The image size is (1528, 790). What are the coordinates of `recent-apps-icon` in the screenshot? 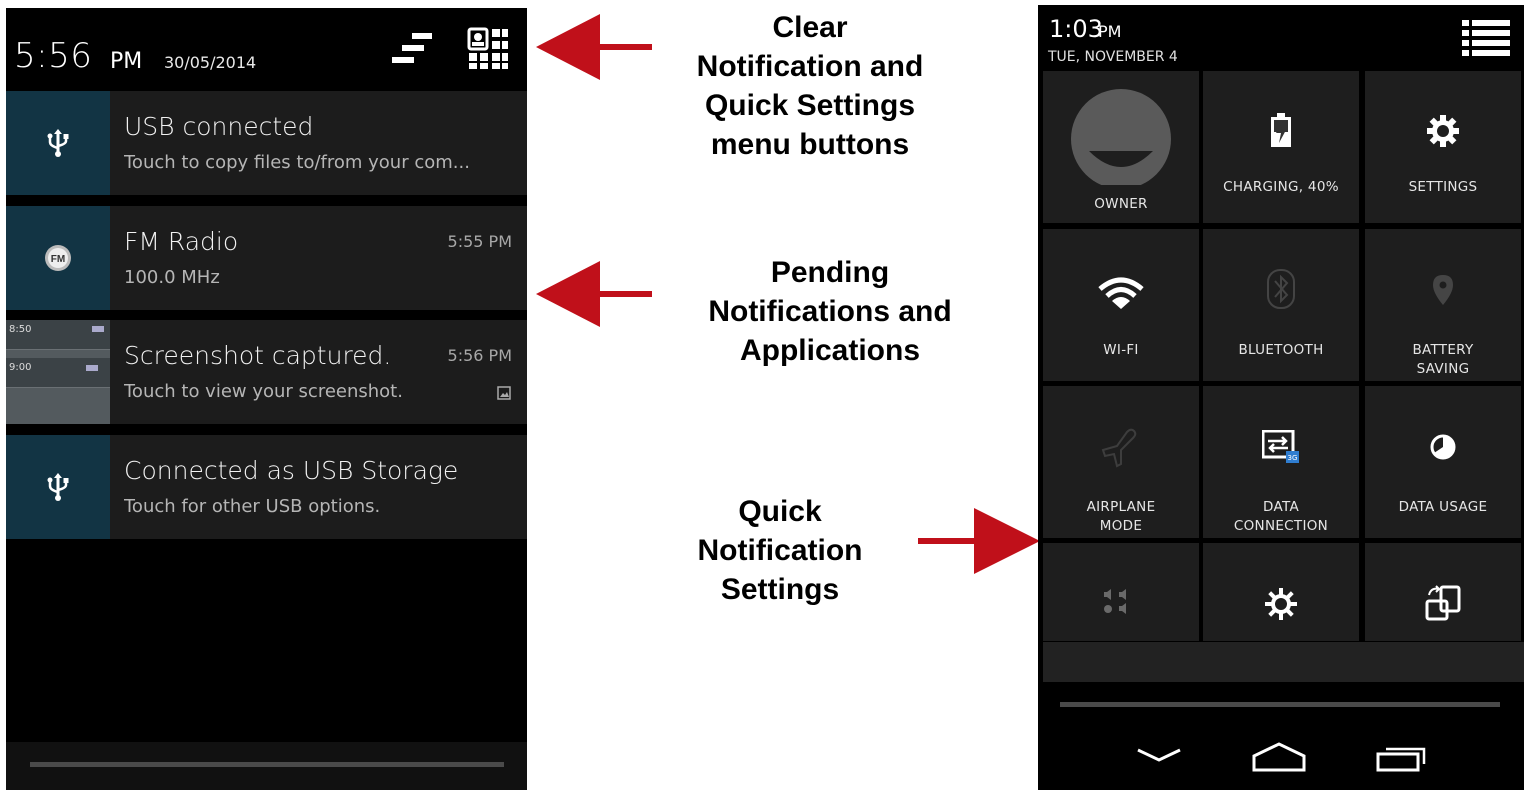 It's located at (1401, 759).